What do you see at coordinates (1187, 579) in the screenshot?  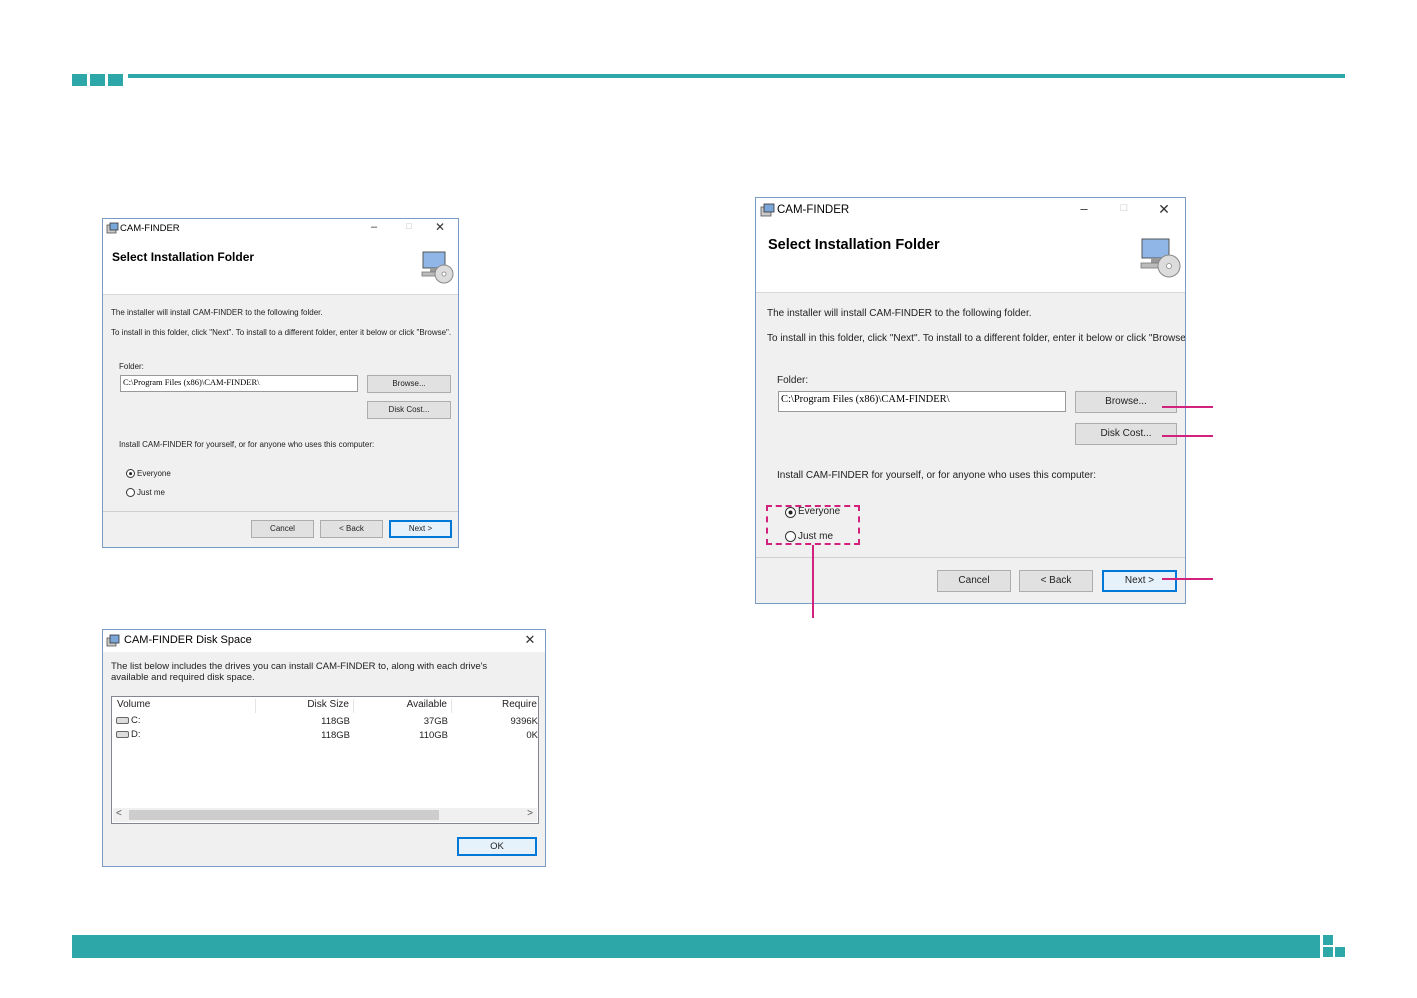 I see `next-callout-line` at bounding box center [1187, 579].